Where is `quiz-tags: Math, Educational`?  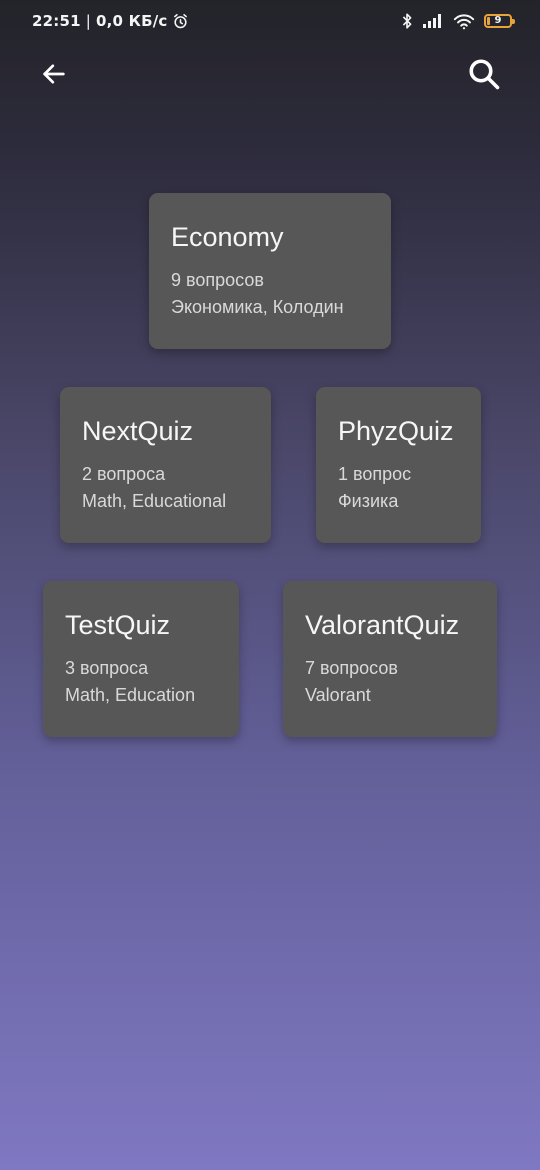 quiz-tags: Math, Educational is located at coordinates (154, 501).